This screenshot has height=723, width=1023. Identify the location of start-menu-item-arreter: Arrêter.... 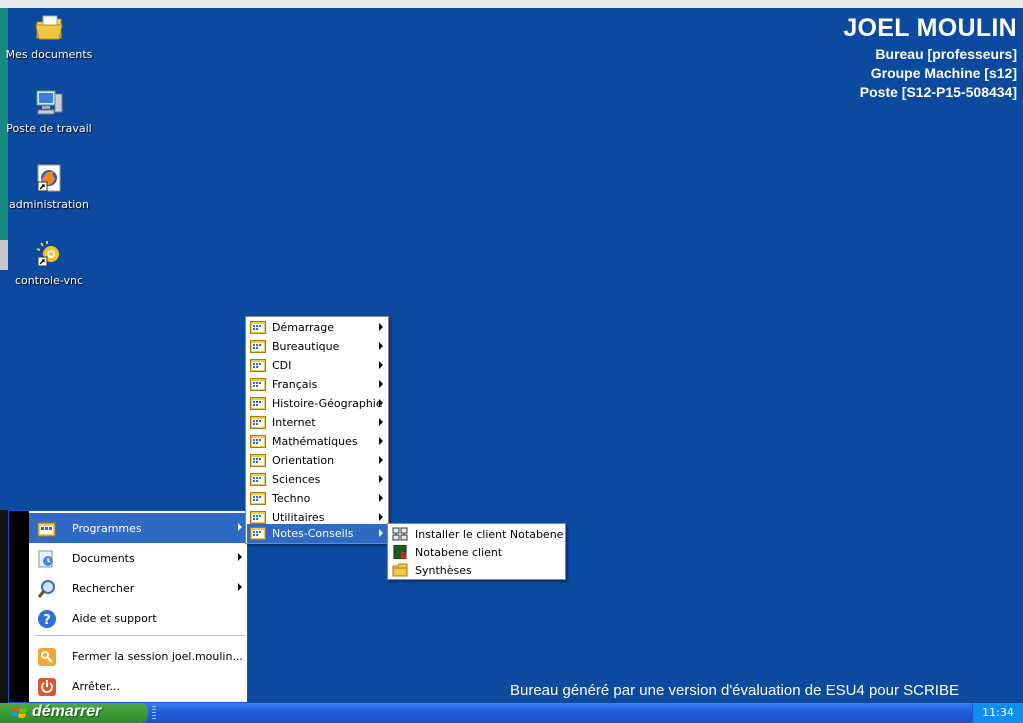
(138, 686).